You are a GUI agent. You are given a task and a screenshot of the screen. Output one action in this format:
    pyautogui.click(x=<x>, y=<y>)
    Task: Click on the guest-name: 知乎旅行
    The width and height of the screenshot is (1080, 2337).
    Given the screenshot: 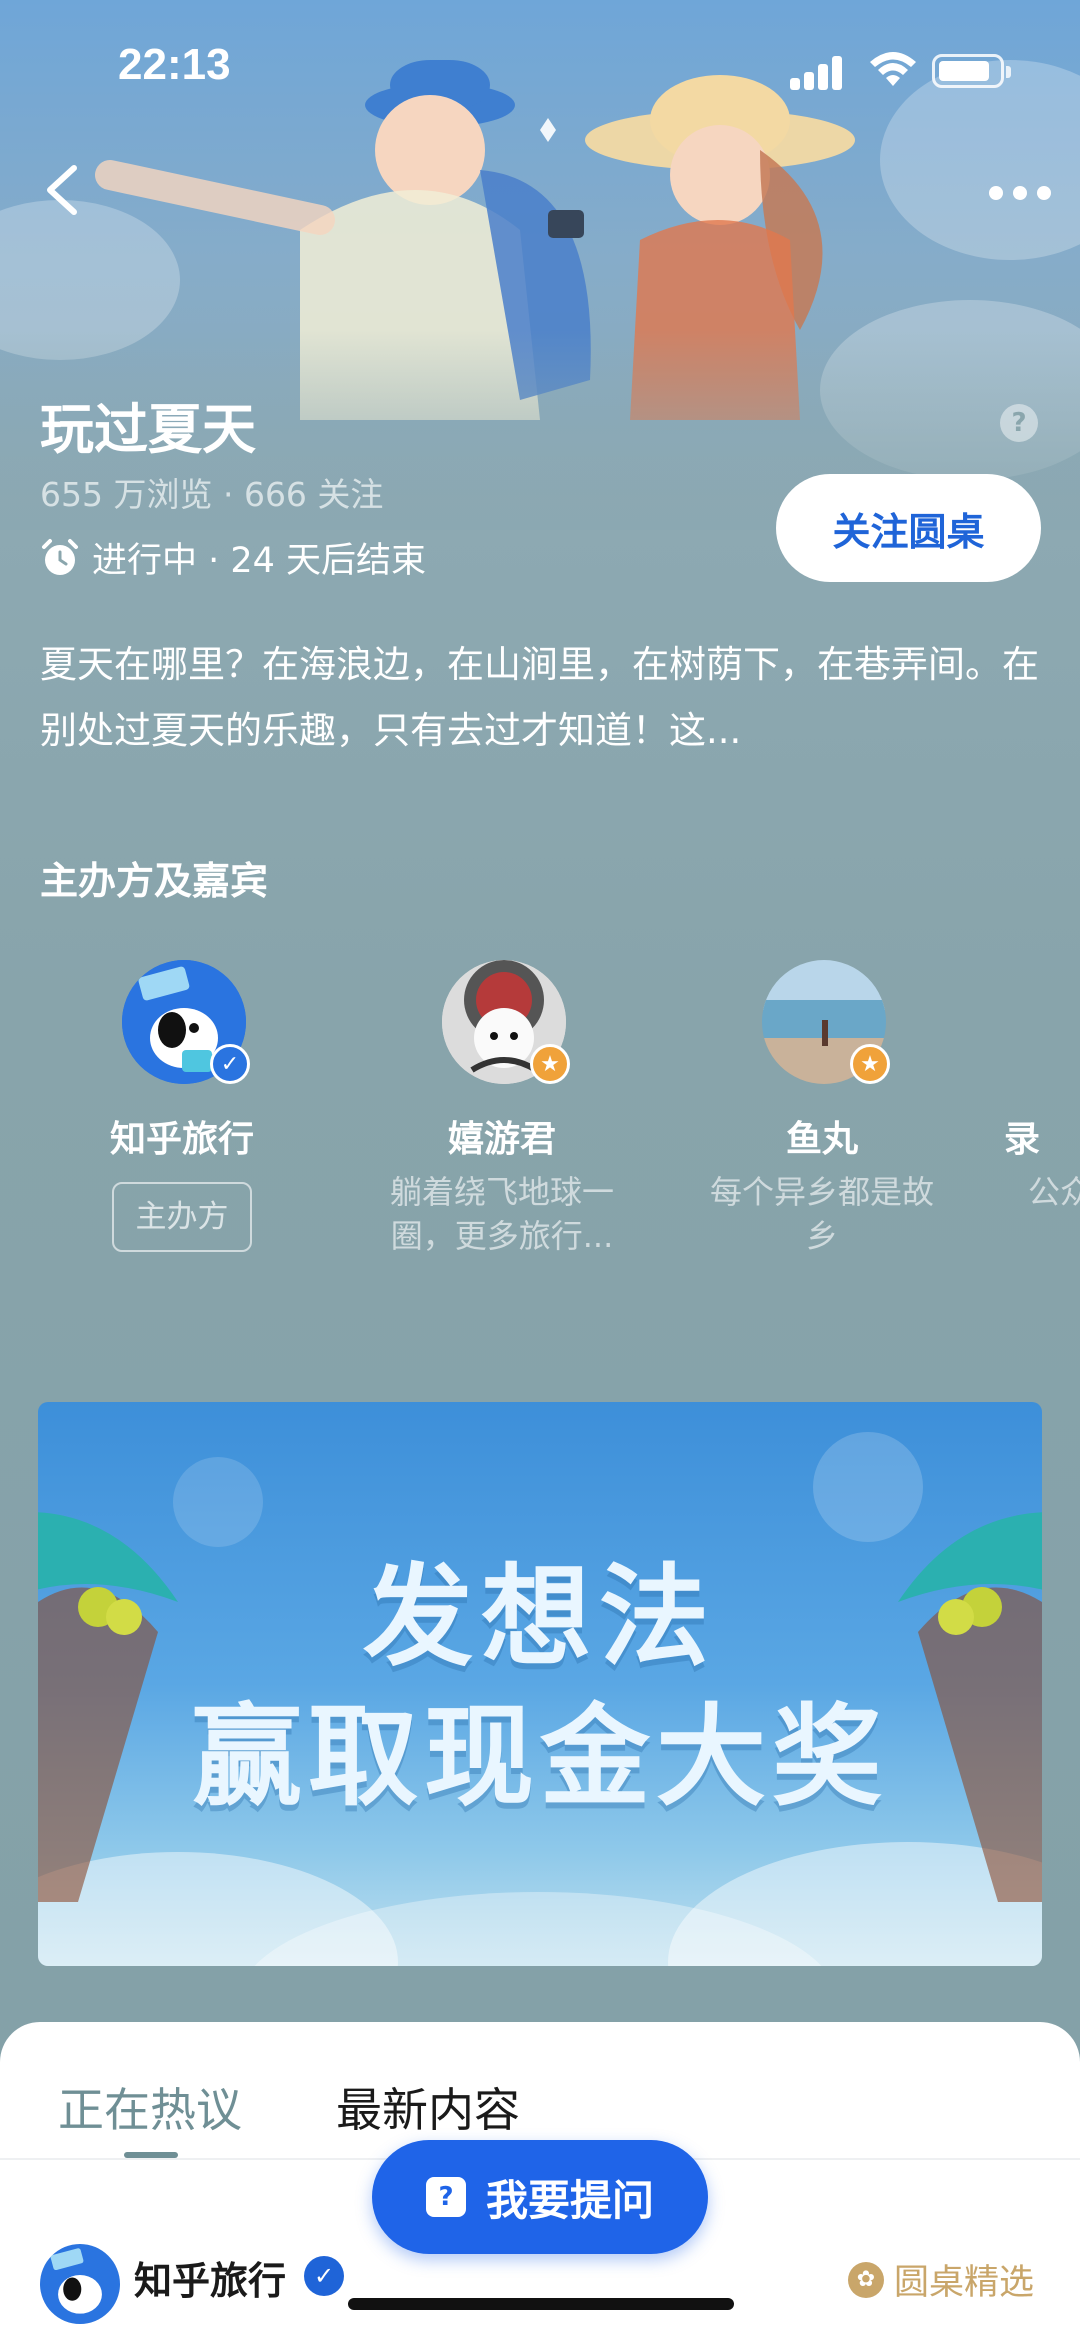 What is the action you would take?
    pyautogui.click(x=181, y=1139)
    